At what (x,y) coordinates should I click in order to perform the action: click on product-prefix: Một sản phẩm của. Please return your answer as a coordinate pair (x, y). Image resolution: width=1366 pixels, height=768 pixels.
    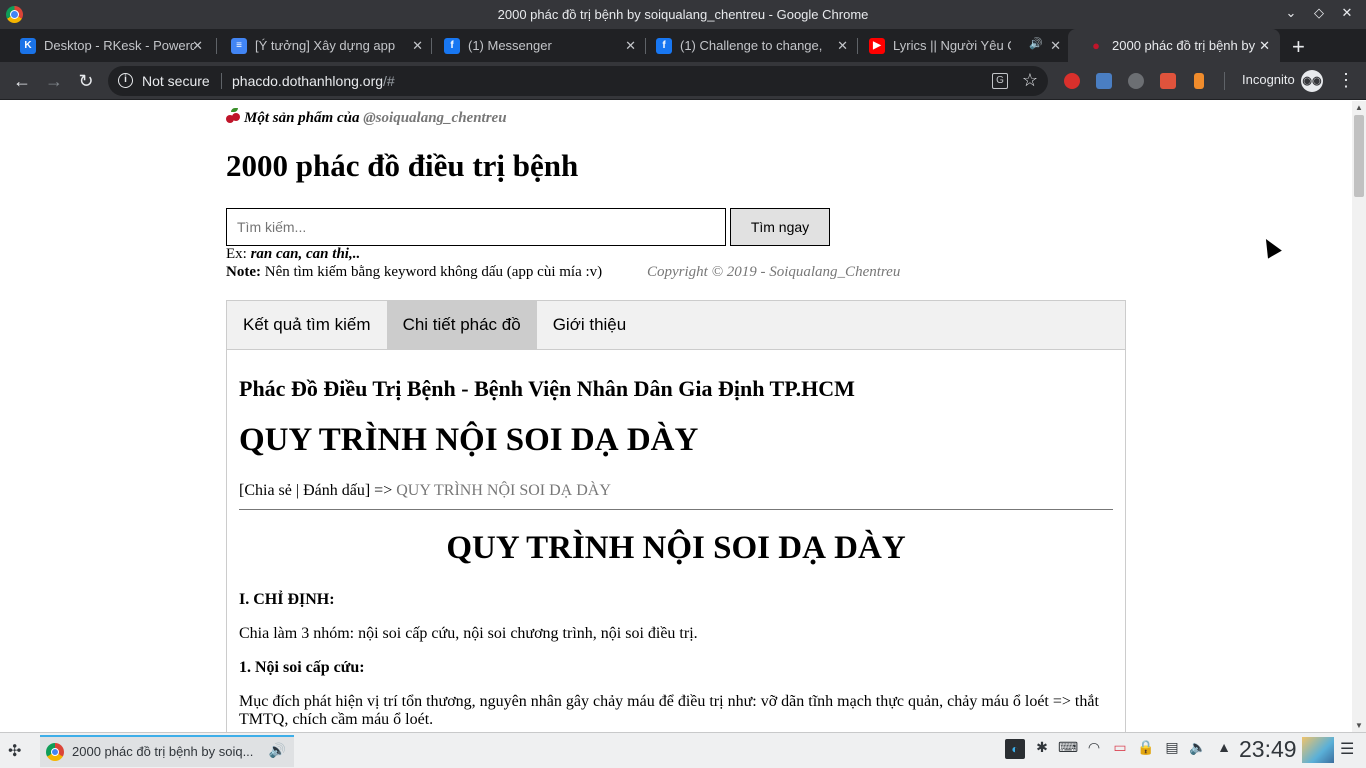
    Looking at the image, I should click on (302, 118).